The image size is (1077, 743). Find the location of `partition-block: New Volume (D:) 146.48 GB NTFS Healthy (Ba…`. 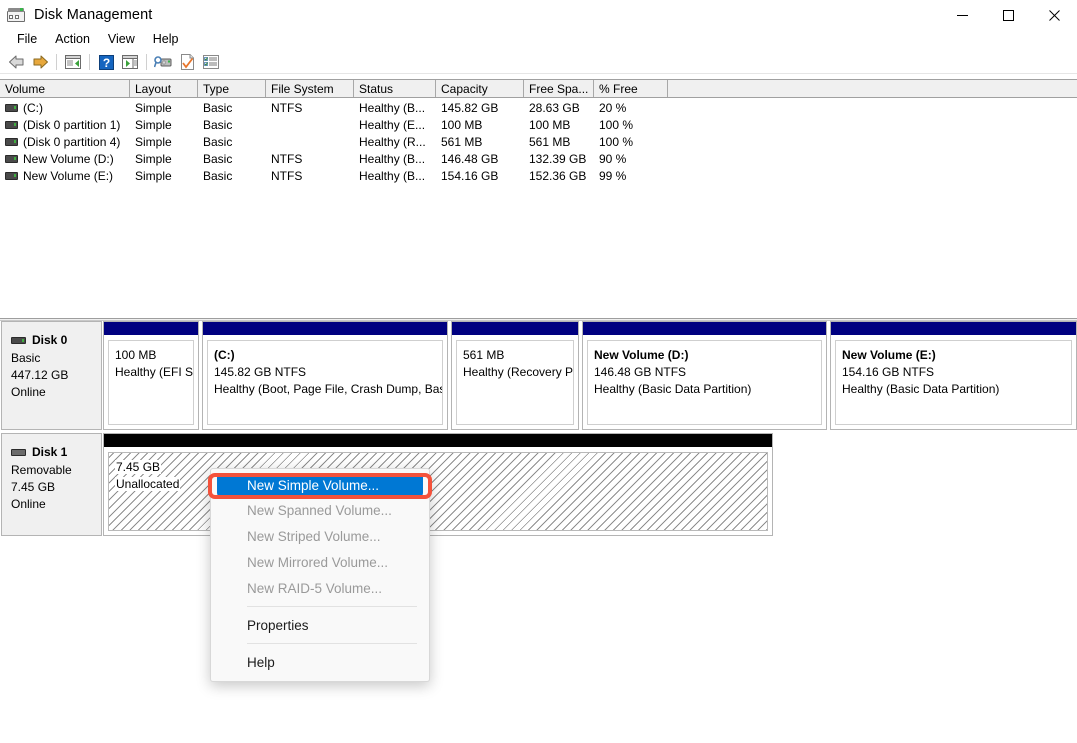

partition-block: New Volume (D:) 146.48 GB NTFS Healthy (Ba… is located at coordinates (704, 375).